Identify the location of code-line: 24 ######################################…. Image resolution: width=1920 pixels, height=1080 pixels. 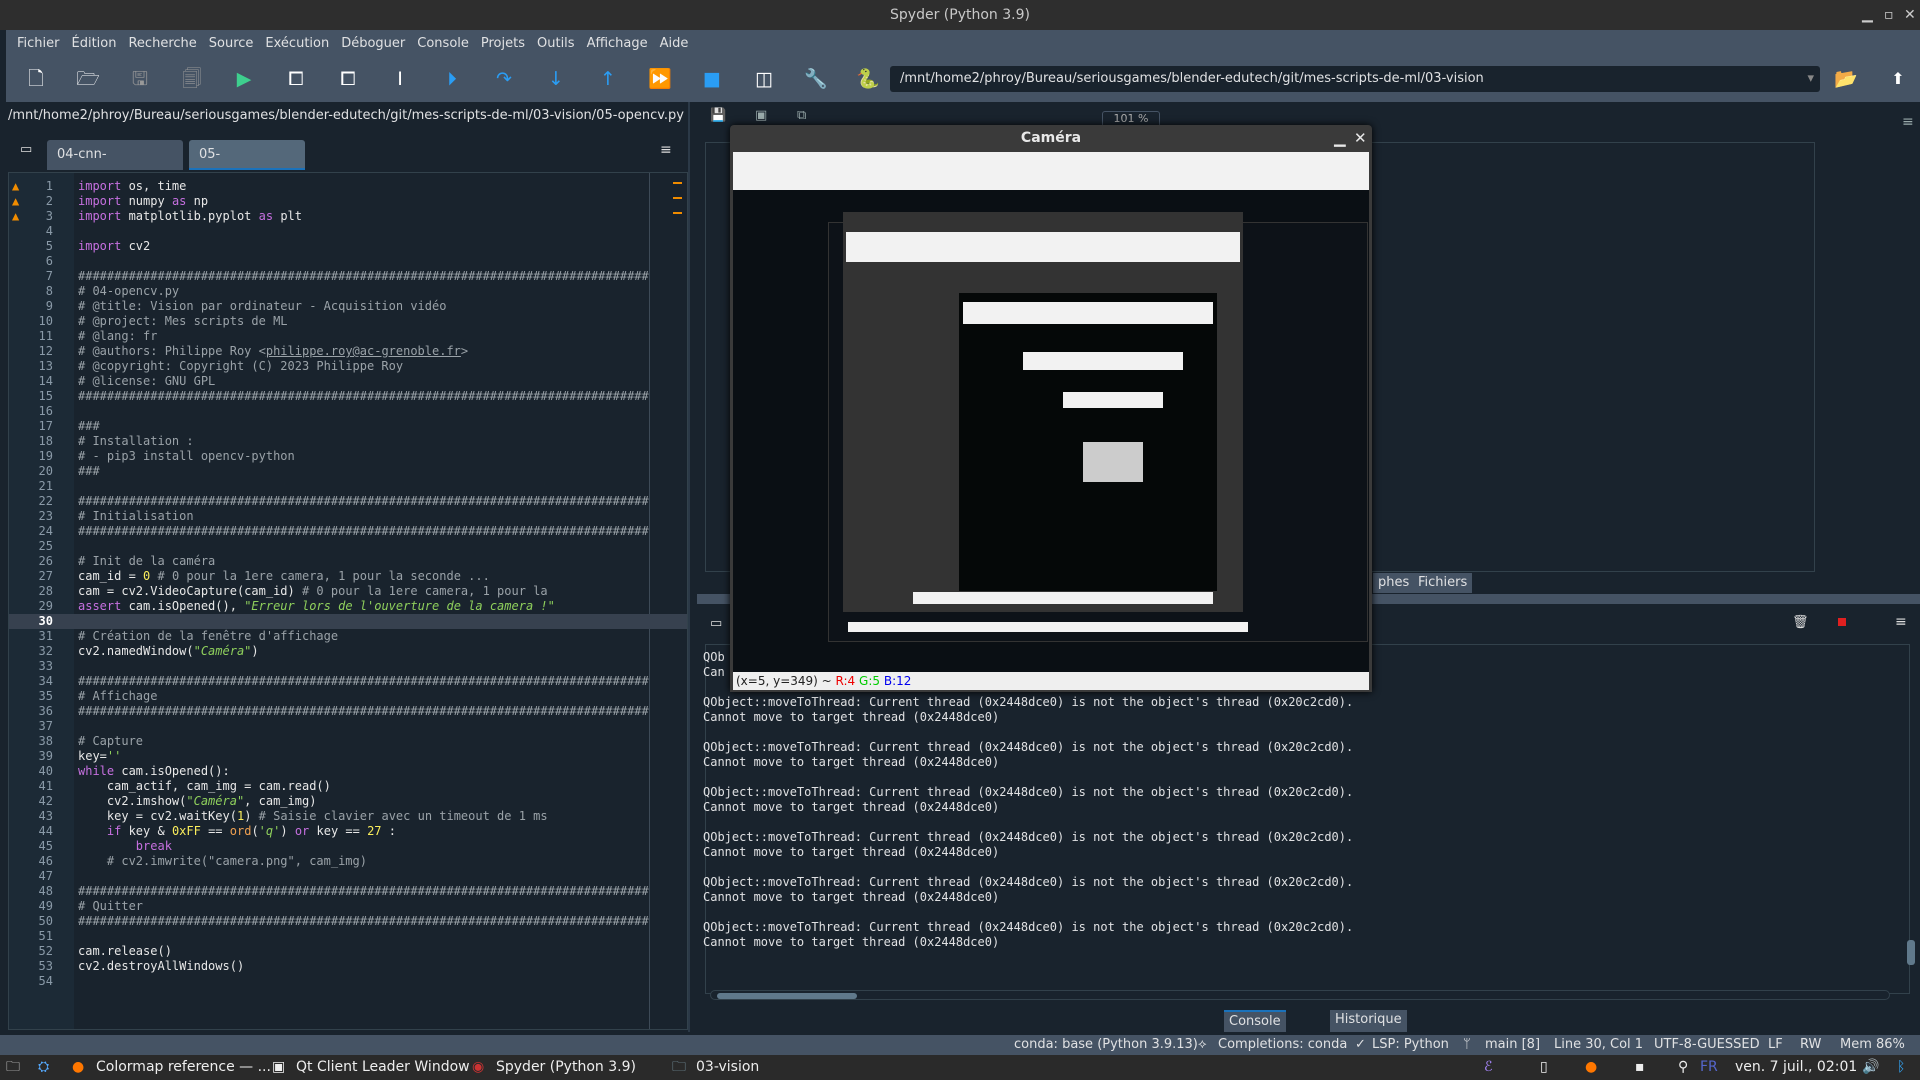
(348, 531).